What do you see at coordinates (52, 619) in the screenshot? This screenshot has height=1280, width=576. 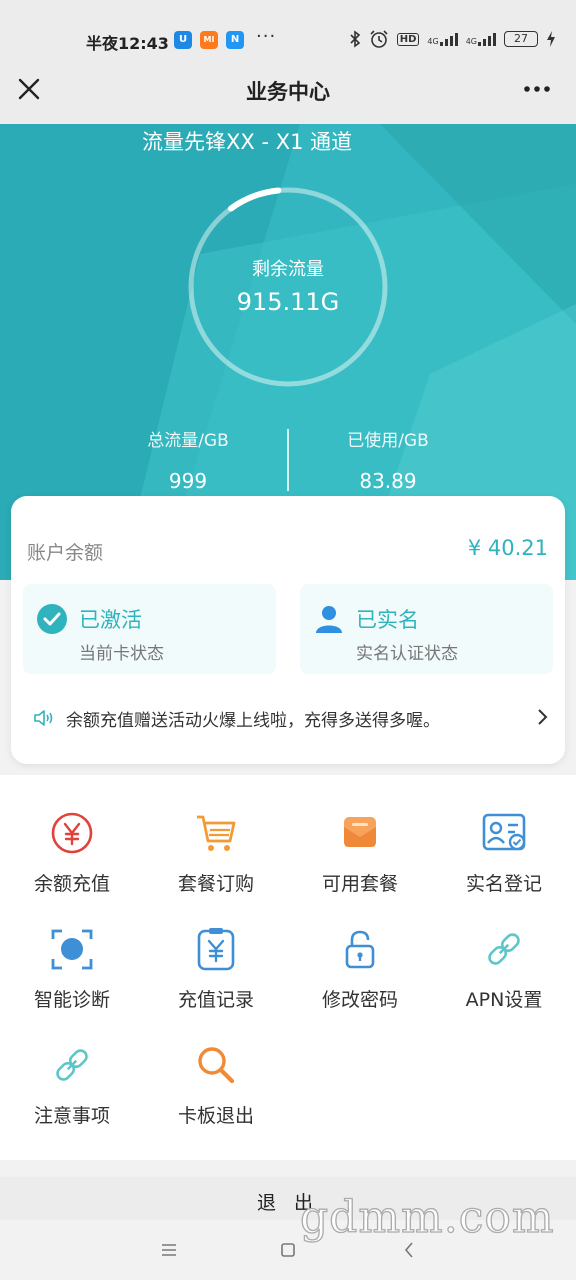 I see `check-circle-icon` at bounding box center [52, 619].